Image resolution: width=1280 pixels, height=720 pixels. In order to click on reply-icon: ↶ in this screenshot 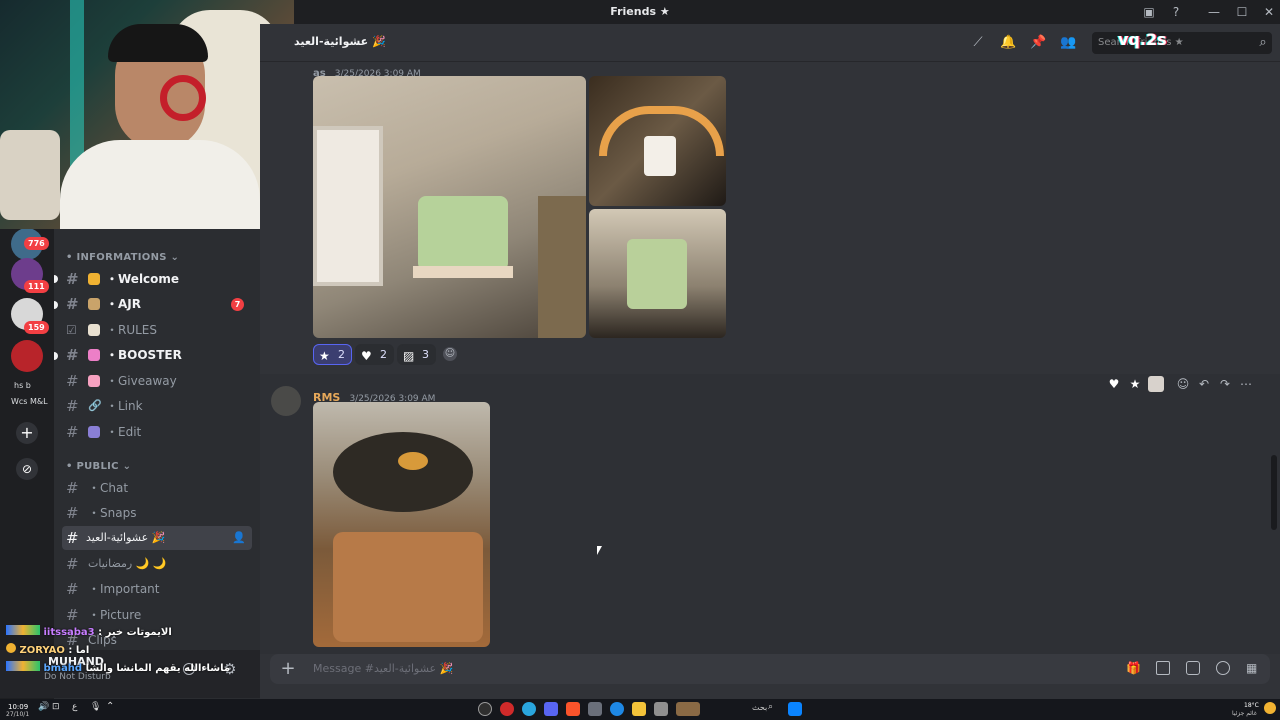, I will do `click(1204, 384)`.